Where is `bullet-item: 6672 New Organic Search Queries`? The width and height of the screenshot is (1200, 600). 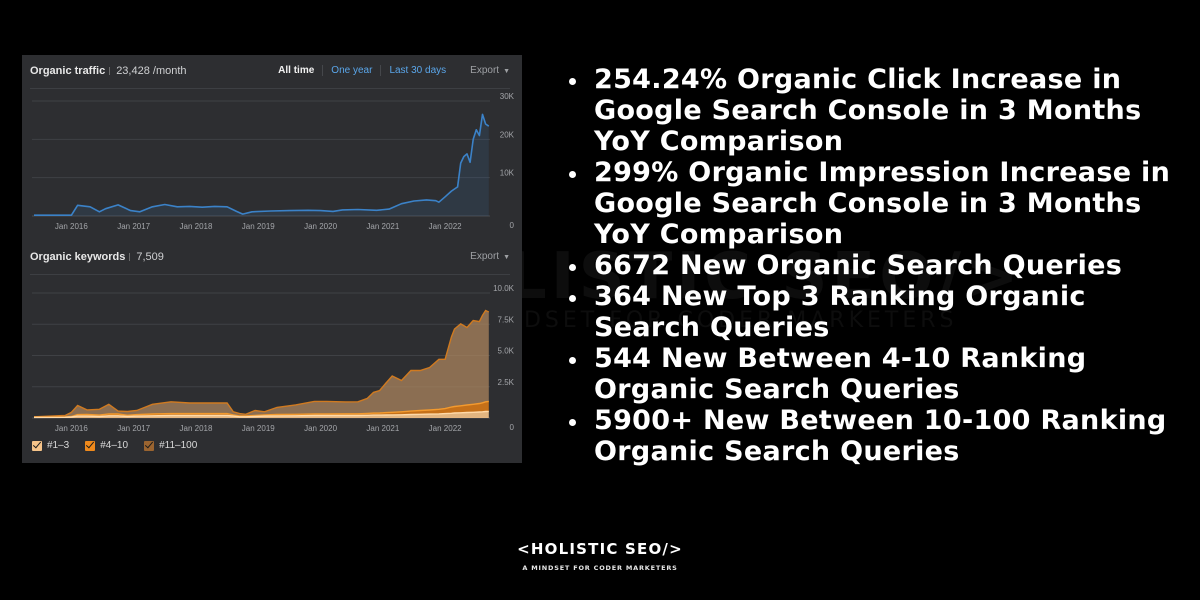 bullet-item: 6672 New Organic Search Queries is located at coordinates (881, 265).